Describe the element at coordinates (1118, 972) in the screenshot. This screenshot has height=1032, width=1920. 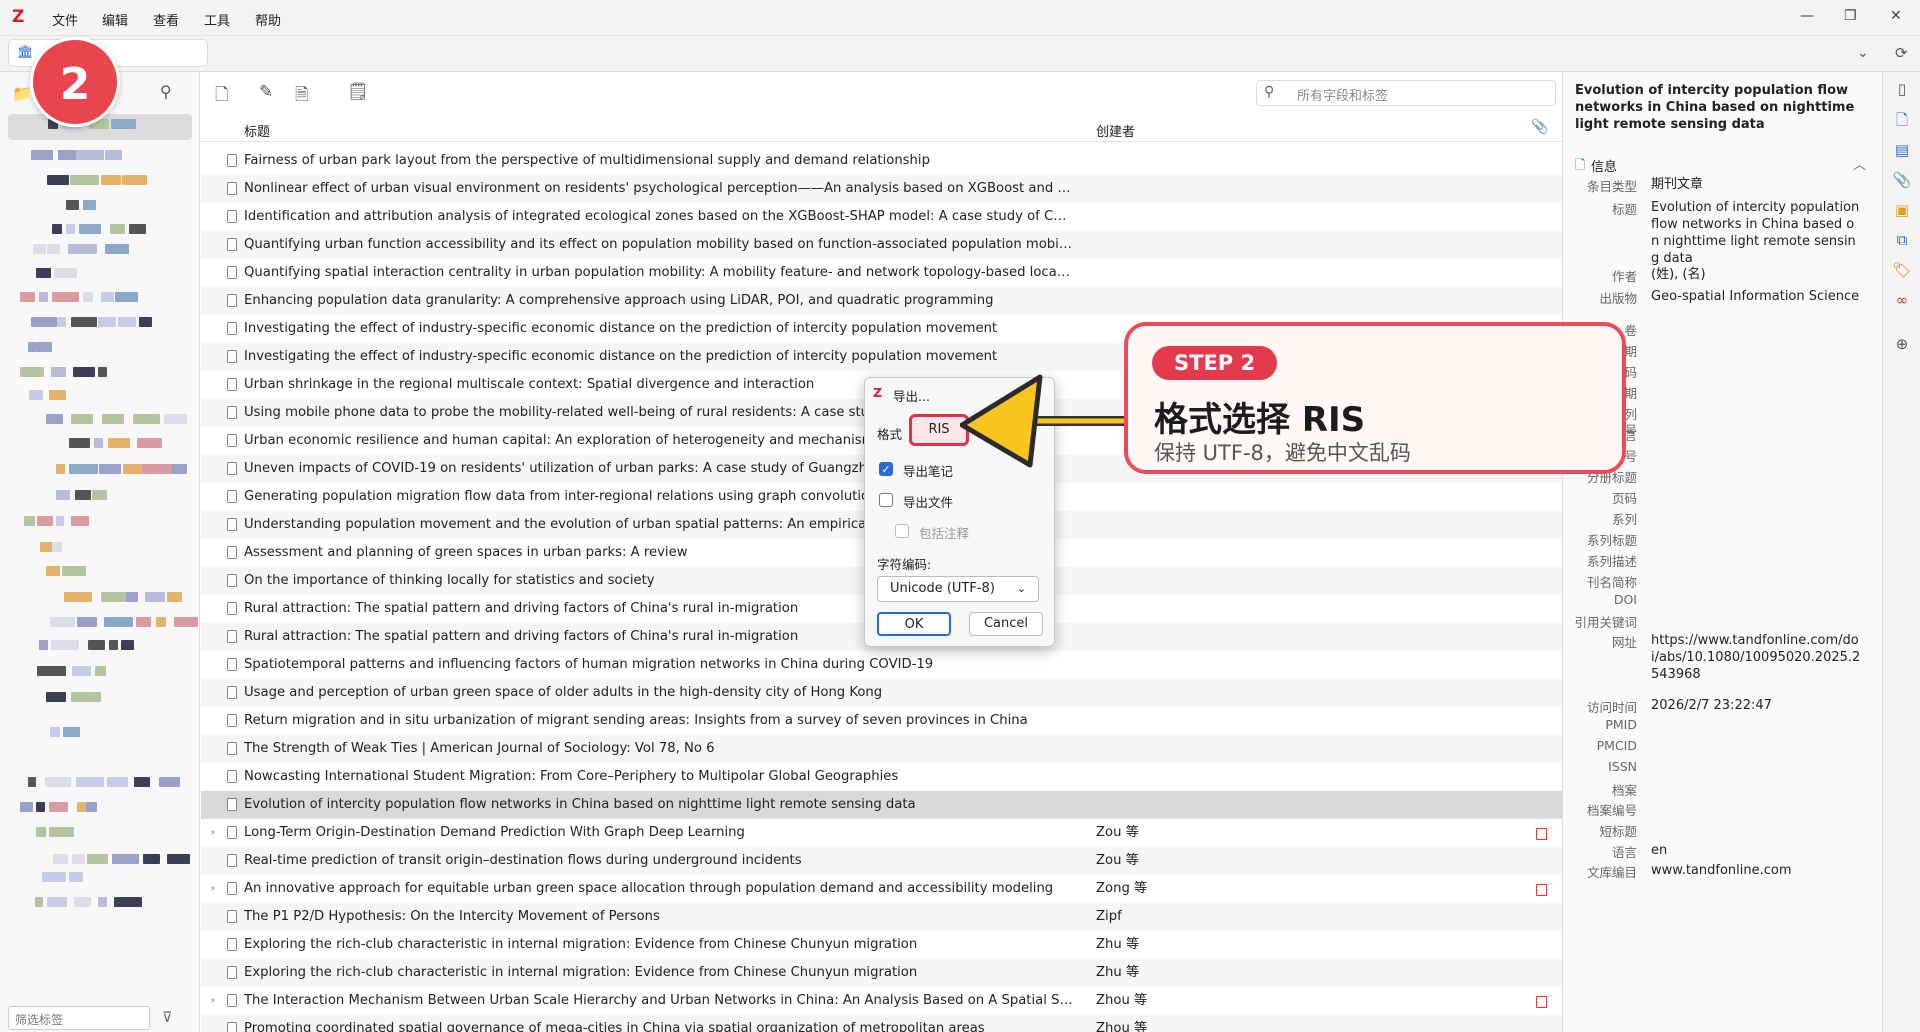
I see `item-creator: Zhu 等` at that location.